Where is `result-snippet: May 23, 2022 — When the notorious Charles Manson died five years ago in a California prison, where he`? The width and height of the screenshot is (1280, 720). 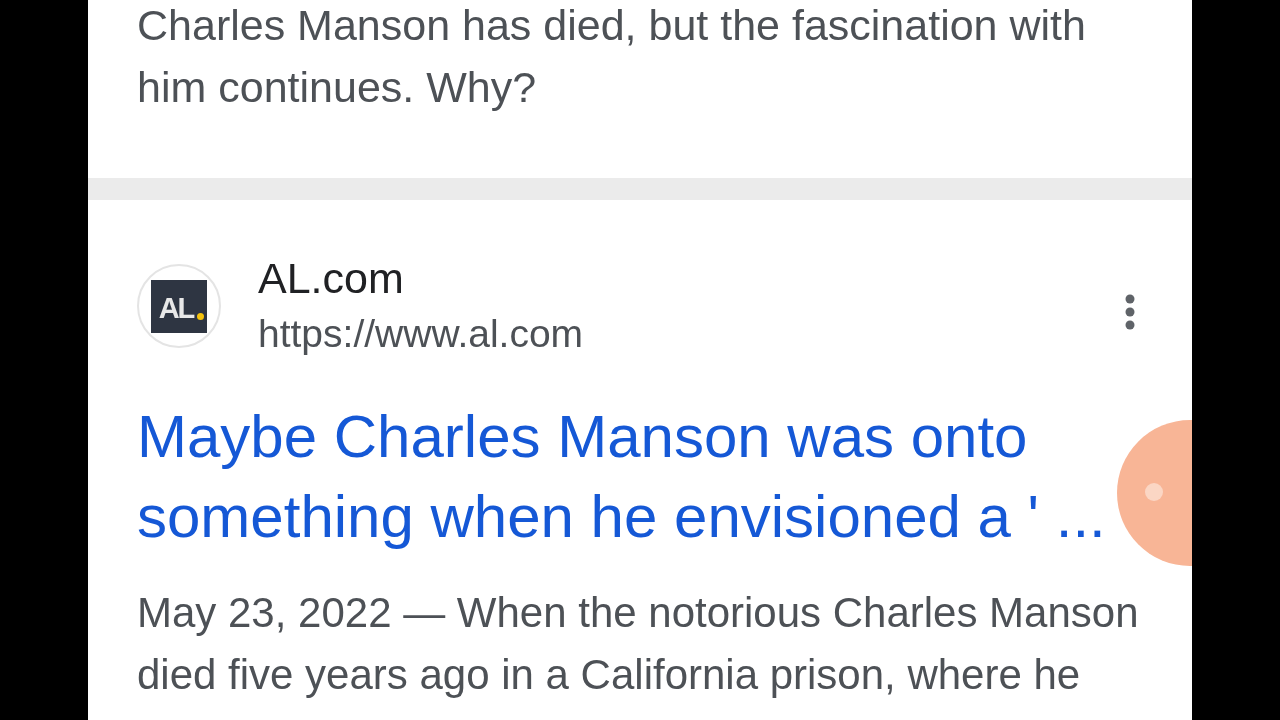
result-snippet: May 23, 2022 — When the notorious Charles Manson died five years ago in a California prison, where he is located at coordinates (638, 644).